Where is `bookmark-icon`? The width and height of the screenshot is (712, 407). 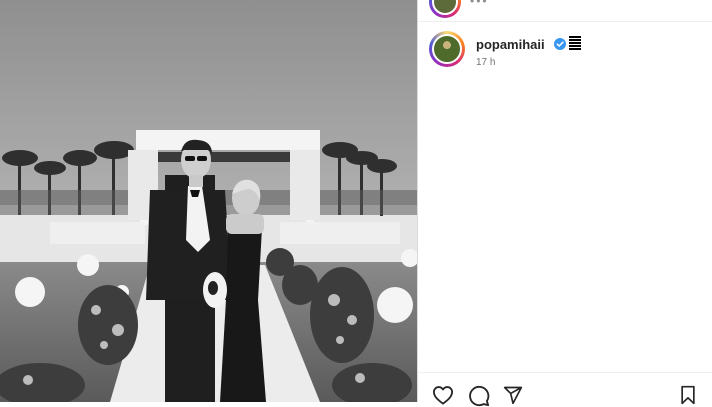 bookmark-icon is located at coordinates (688, 395).